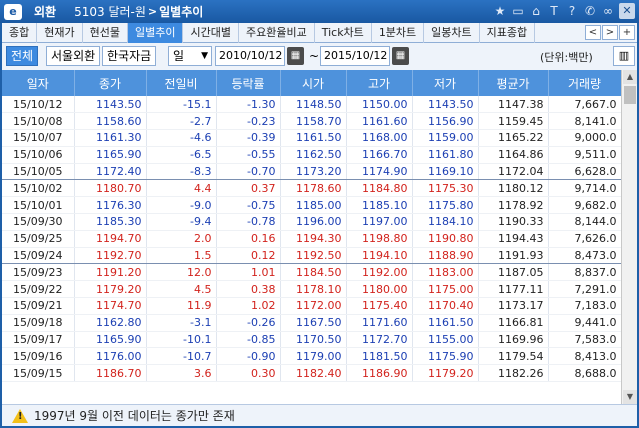 The height and width of the screenshot is (428, 639). What do you see at coordinates (452, 33) in the screenshot?
I see `tab-daily-chart: 일봉차트` at bounding box center [452, 33].